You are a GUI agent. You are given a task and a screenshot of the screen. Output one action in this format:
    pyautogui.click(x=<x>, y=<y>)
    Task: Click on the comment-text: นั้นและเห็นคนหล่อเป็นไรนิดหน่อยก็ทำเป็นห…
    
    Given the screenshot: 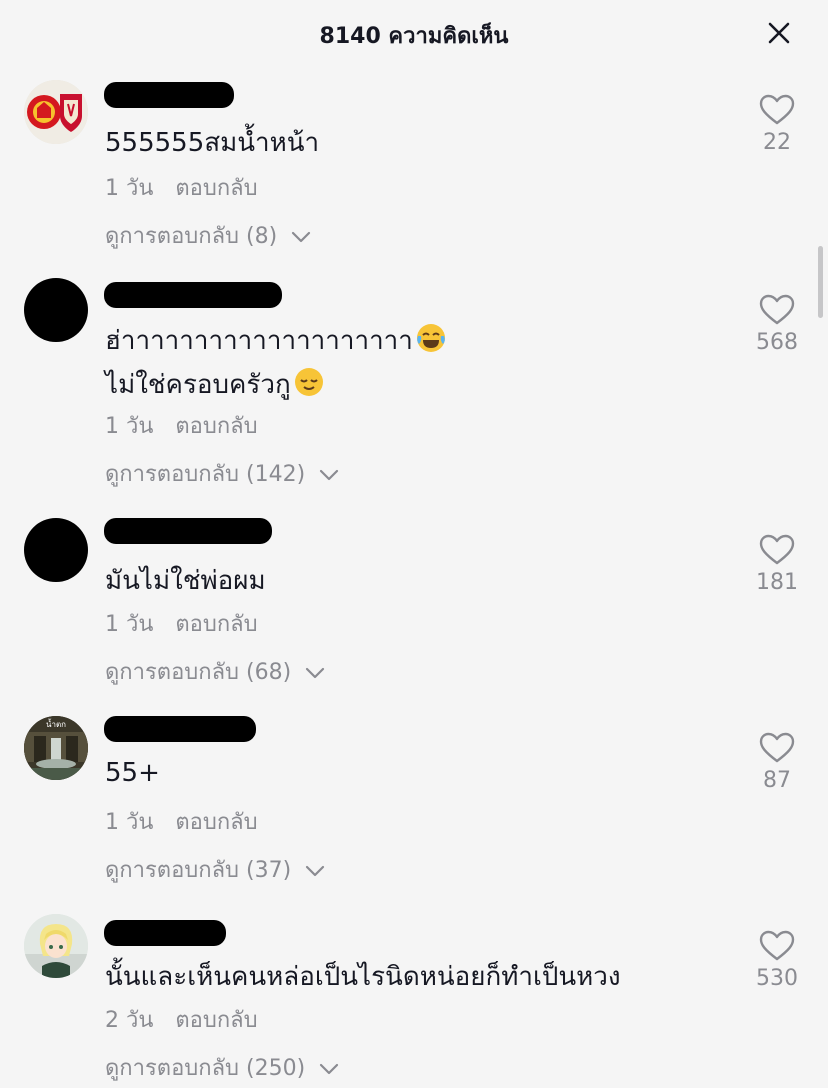 What is the action you would take?
    pyautogui.click(x=363, y=977)
    